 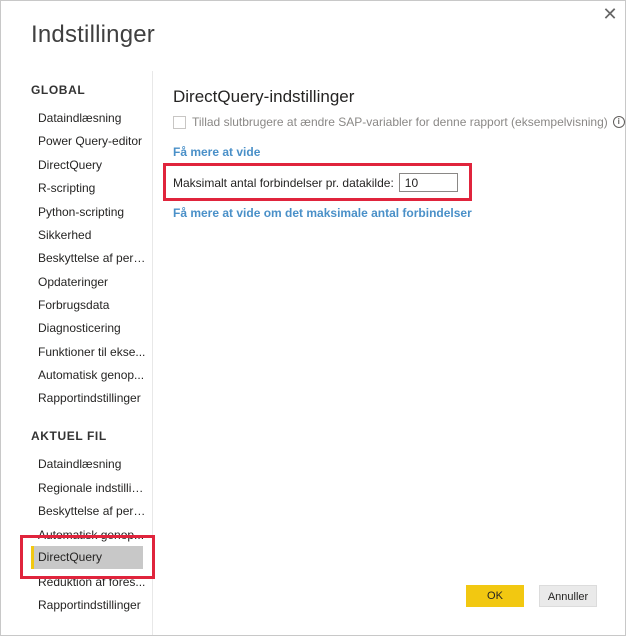 What do you see at coordinates (58, 90) in the screenshot?
I see `sidebar-section-global: GLOBAL` at bounding box center [58, 90].